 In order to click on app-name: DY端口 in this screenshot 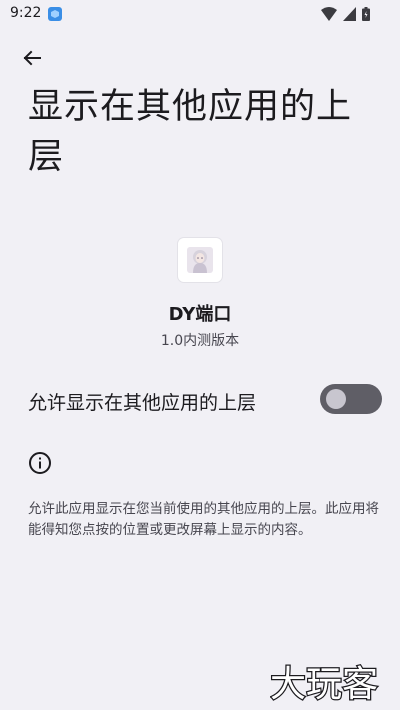, I will do `click(200, 314)`.